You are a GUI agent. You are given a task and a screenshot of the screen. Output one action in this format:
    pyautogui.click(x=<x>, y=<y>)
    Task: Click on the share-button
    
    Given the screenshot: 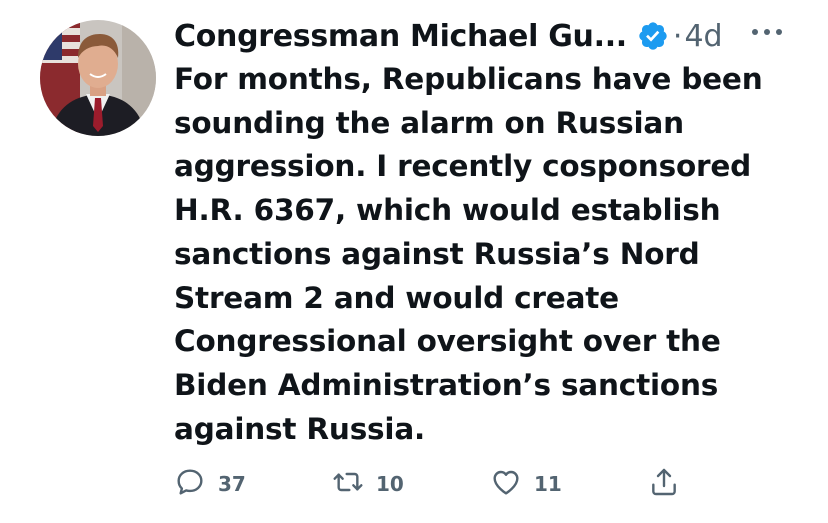 What is the action you would take?
    pyautogui.click(x=664, y=484)
    